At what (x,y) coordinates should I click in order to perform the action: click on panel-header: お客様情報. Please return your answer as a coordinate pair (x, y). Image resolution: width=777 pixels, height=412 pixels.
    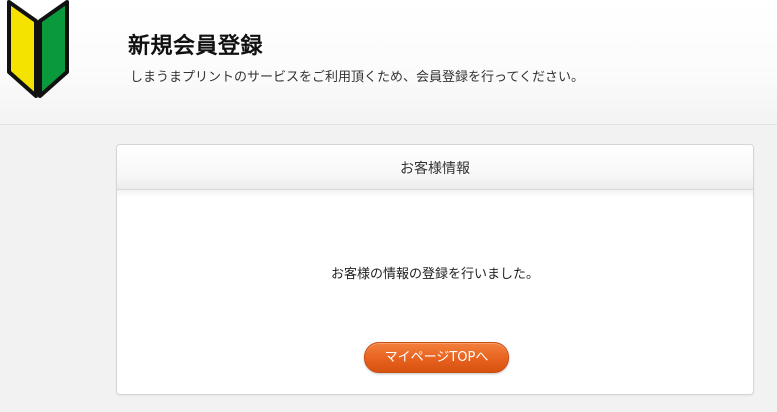
    Looking at the image, I should click on (435, 167).